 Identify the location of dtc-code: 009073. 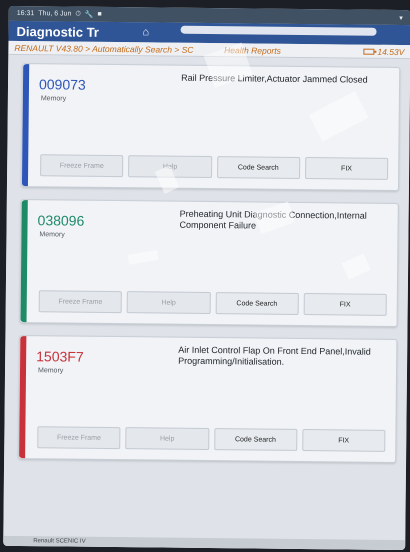
(62, 84).